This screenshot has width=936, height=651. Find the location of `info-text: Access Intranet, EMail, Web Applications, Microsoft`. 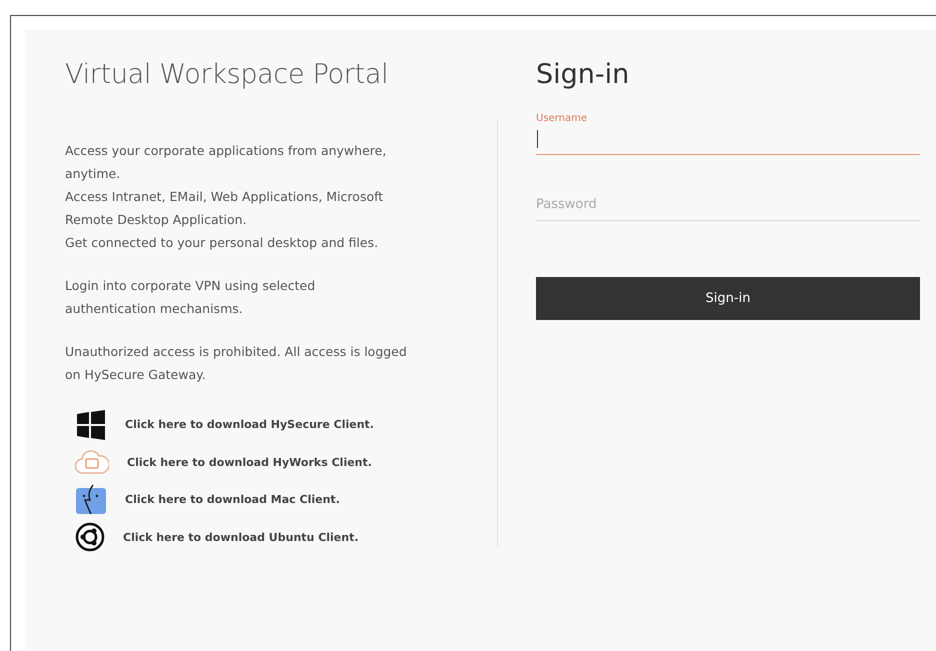

info-text: Access Intranet, EMail, Web Applications, Microsoft is located at coordinates (224, 197).